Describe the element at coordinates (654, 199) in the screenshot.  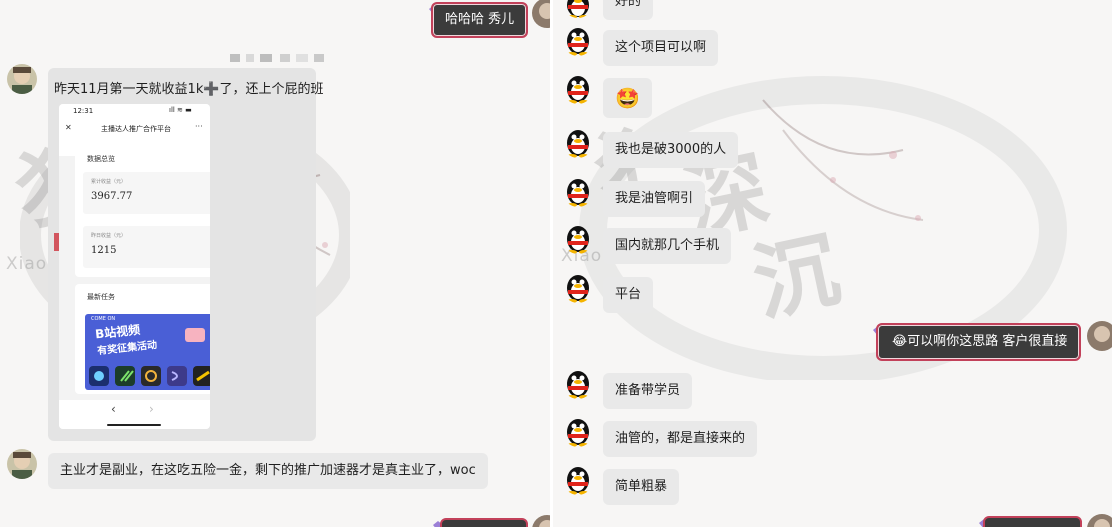
I see `message-bubble-contact: 我是油管啊引` at that location.